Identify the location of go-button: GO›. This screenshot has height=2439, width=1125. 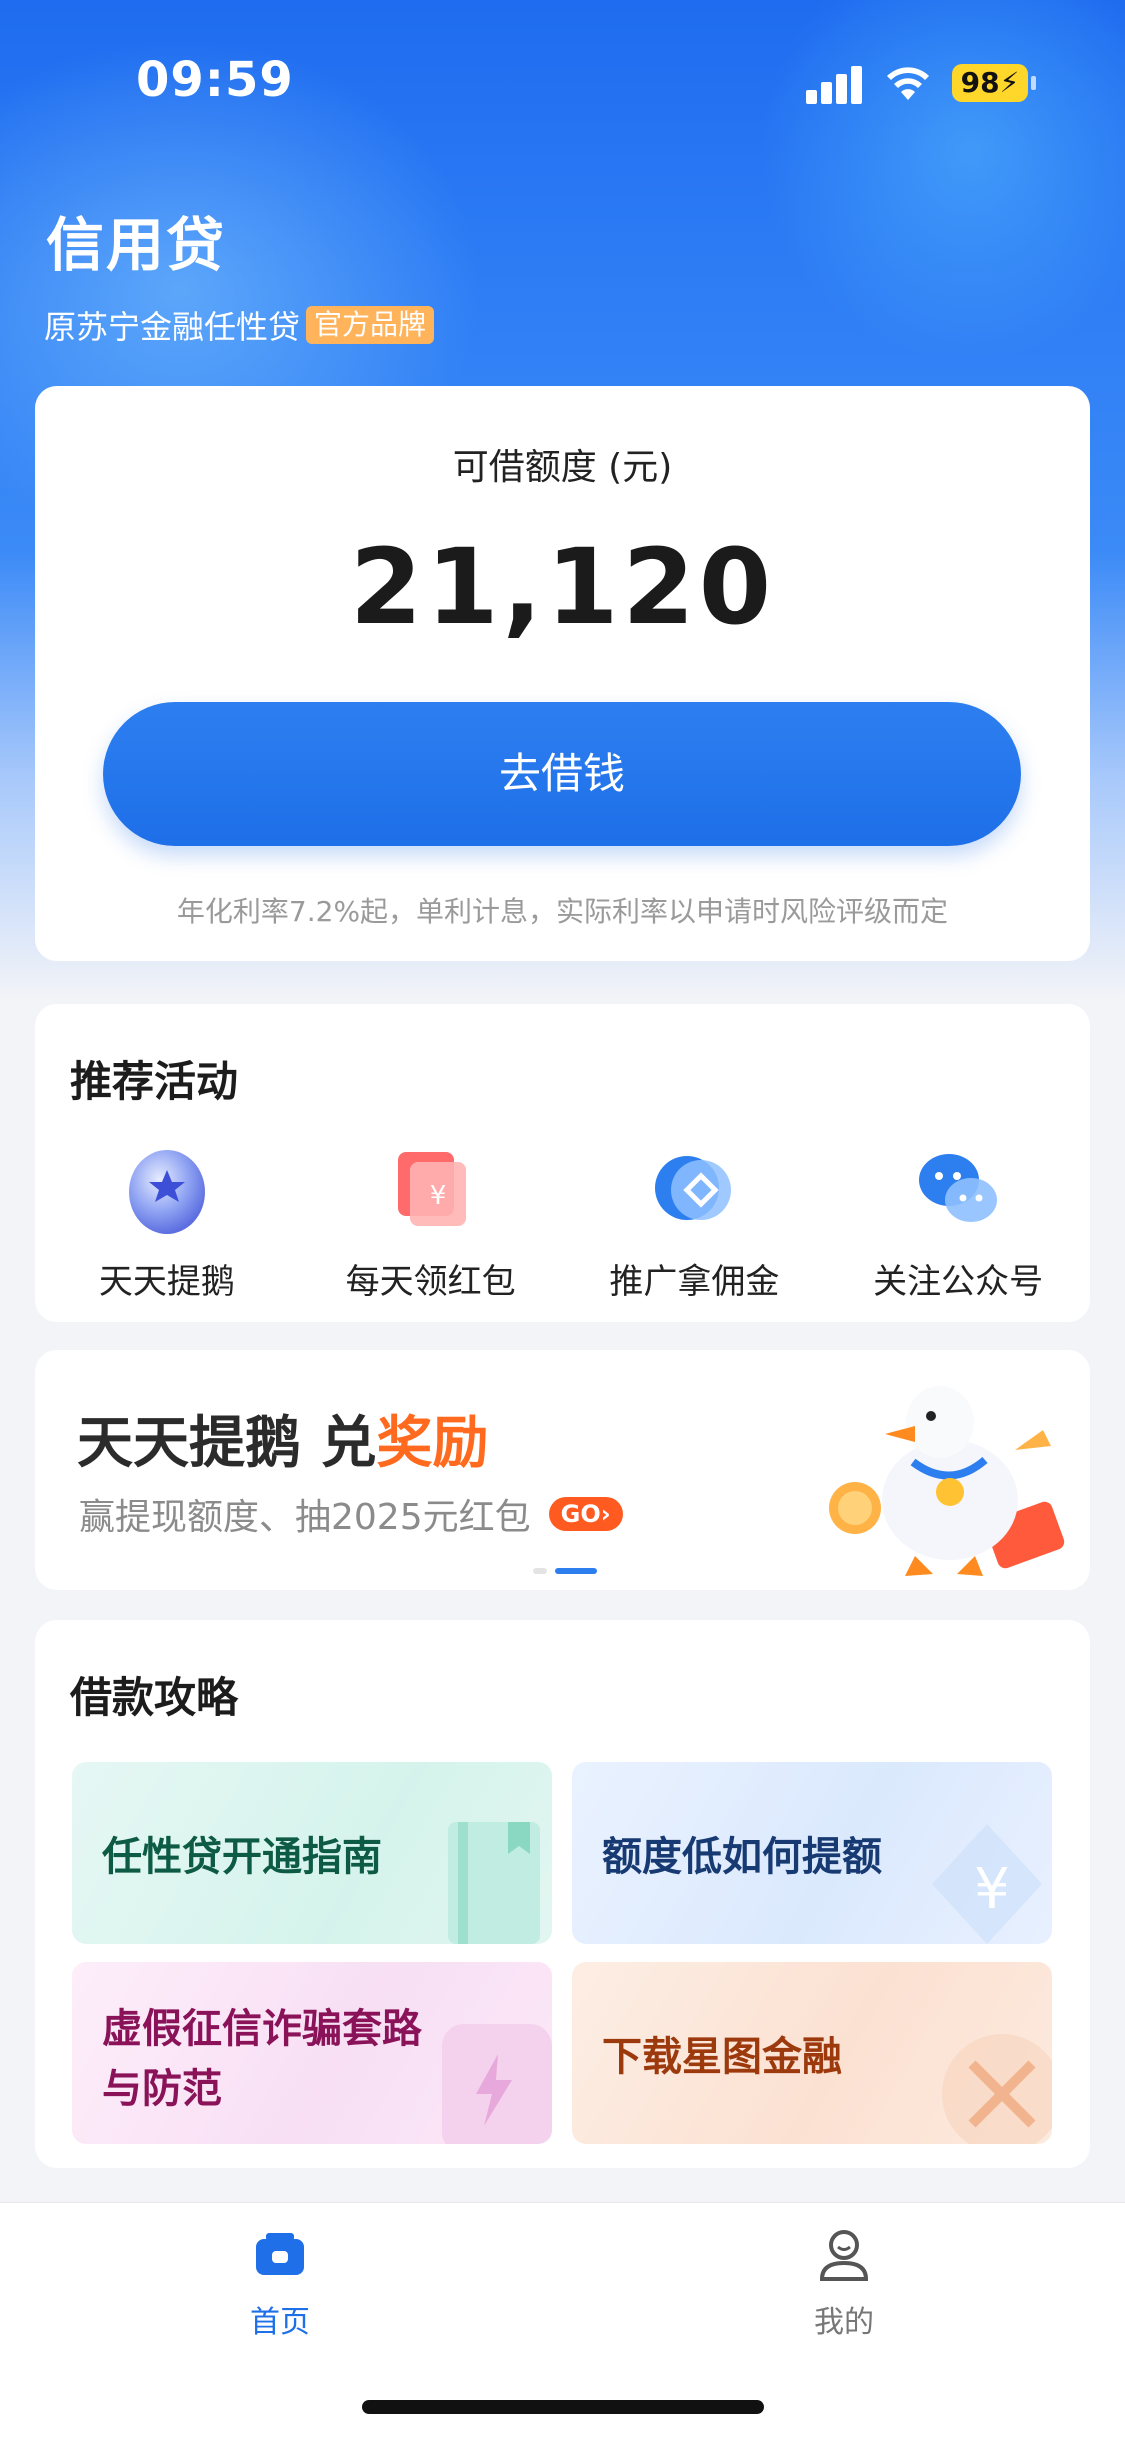
(585, 1514).